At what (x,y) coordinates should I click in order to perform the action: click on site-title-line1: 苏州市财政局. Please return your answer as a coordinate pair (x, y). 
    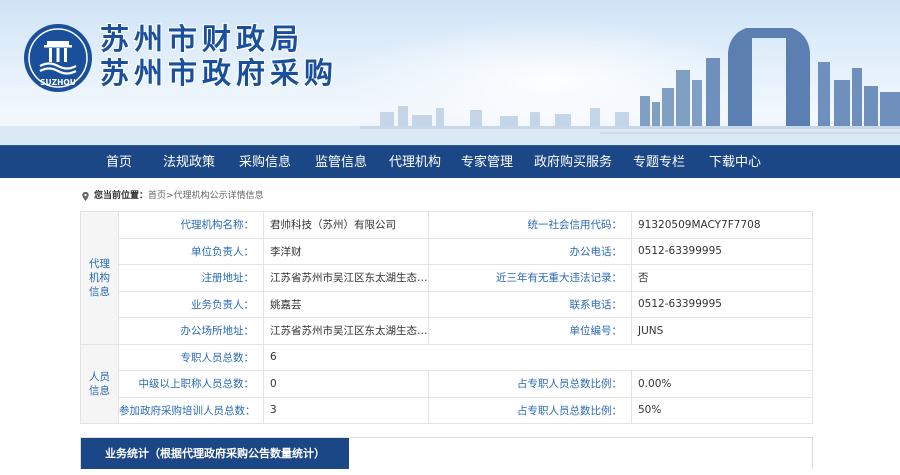
    Looking at the image, I should click on (202, 39).